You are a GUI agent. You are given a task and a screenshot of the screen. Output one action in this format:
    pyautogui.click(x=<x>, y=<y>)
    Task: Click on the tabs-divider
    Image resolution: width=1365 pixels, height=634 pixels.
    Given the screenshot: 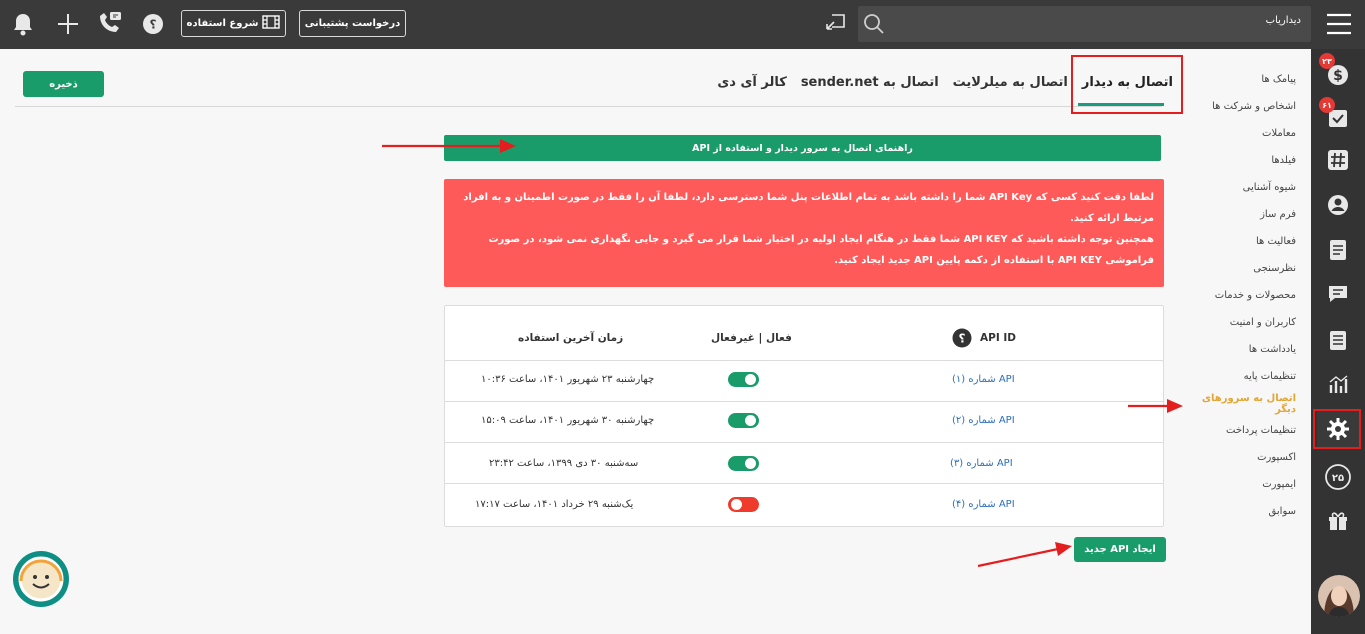 What is the action you would take?
    pyautogui.click(x=588, y=106)
    